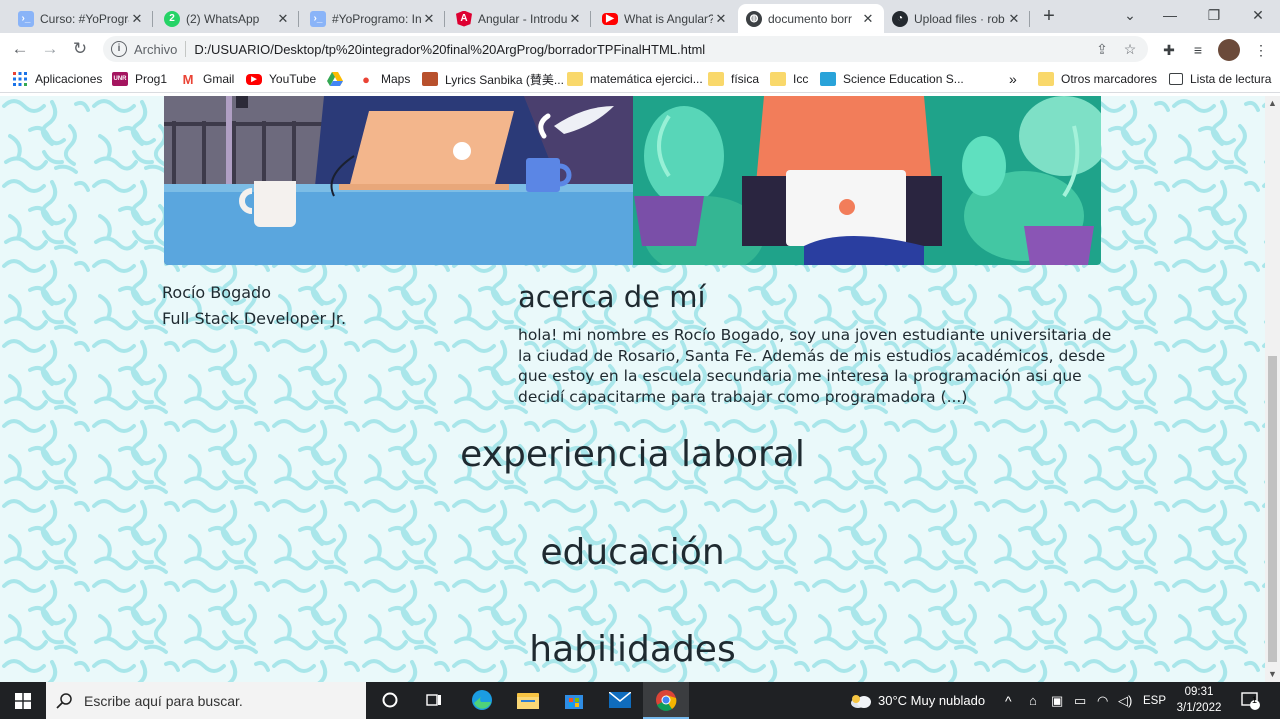 The height and width of the screenshot is (719, 1280). I want to click on bookmark-youtube: ▶ YouTube, so click(281, 79).